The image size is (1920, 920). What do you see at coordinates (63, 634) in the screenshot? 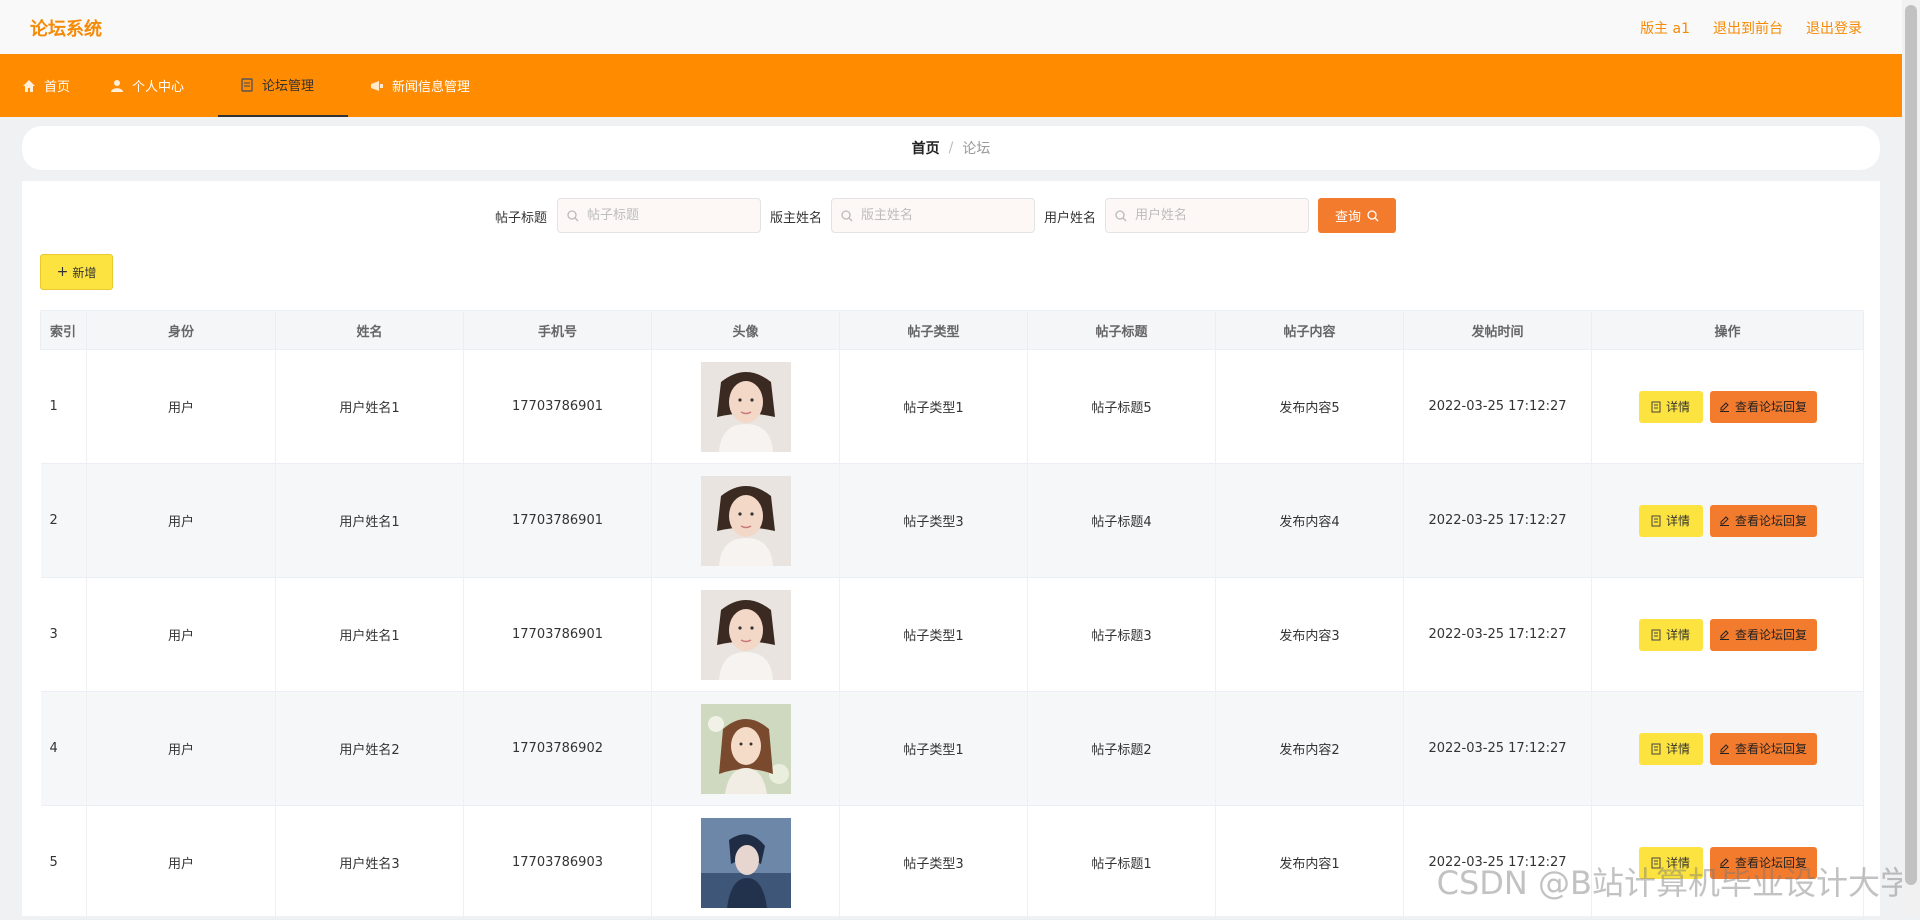
I see `cell-index: 3` at bounding box center [63, 634].